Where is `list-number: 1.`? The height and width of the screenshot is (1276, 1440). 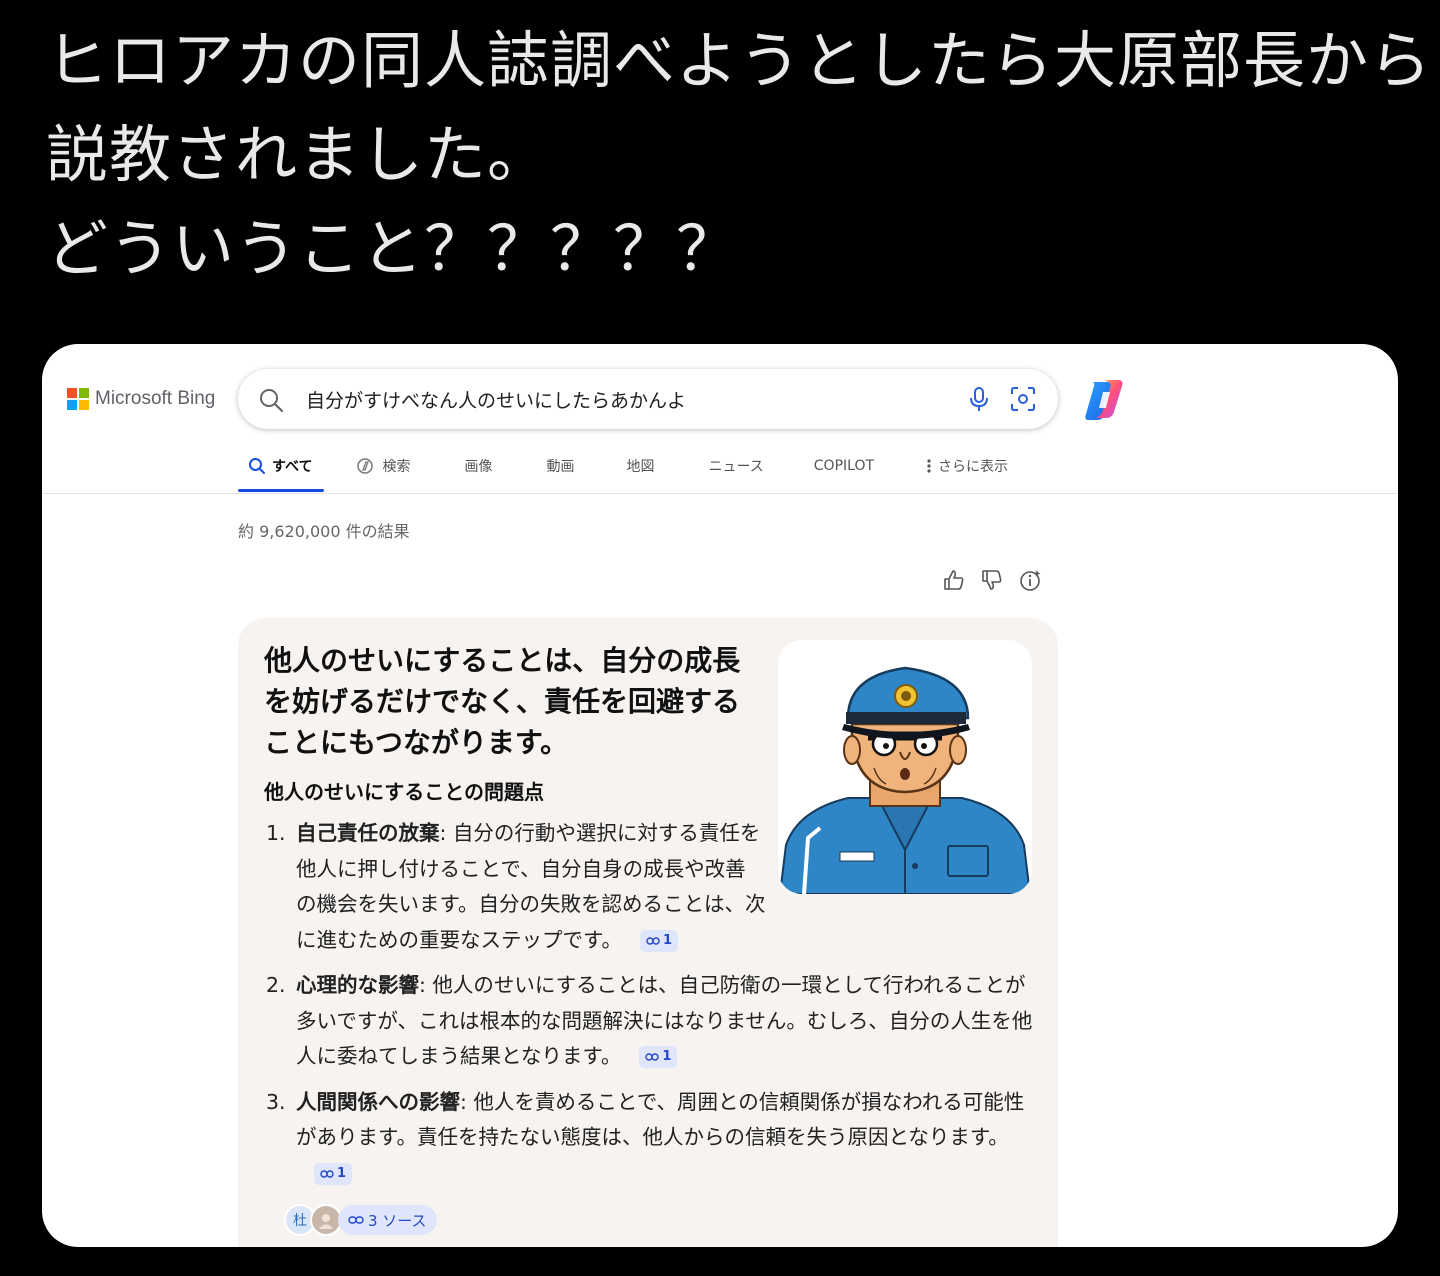
list-number: 1. is located at coordinates (276, 833).